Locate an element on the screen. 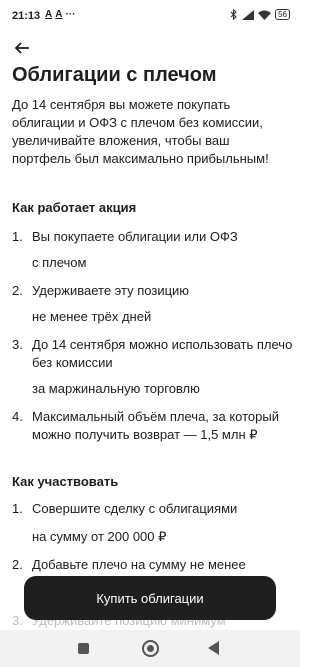 This screenshot has height=667, width=320. recent-apps-icon is located at coordinates (83, 648).